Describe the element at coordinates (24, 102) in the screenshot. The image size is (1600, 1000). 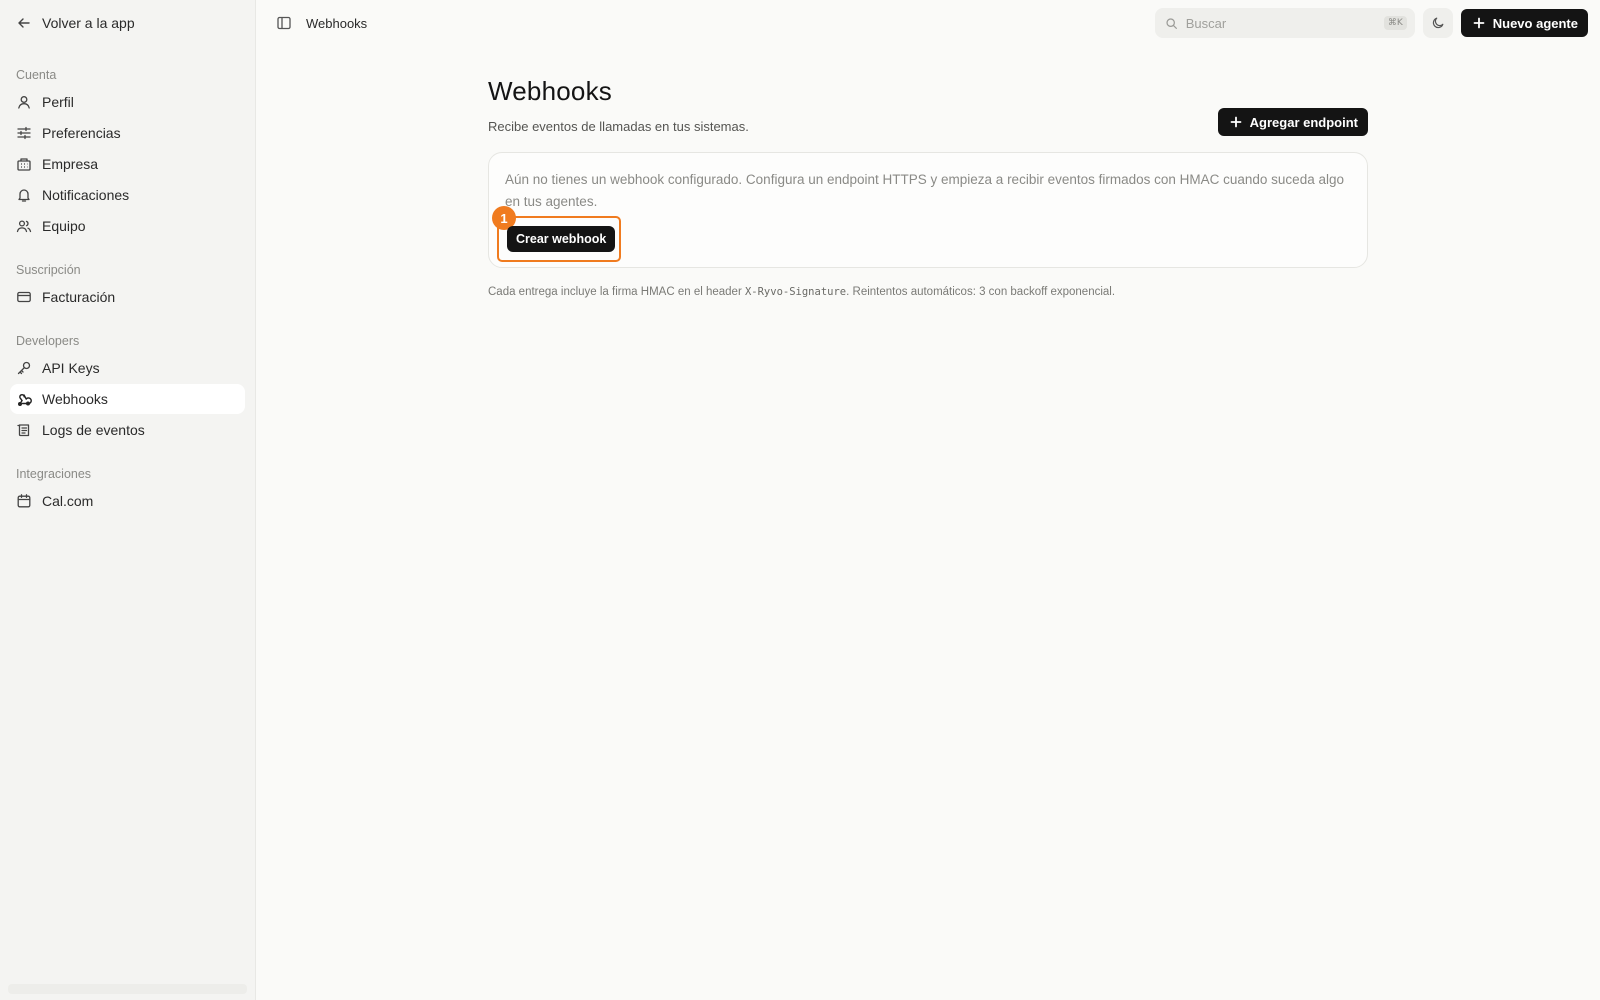
I see `user-icon` at that location.